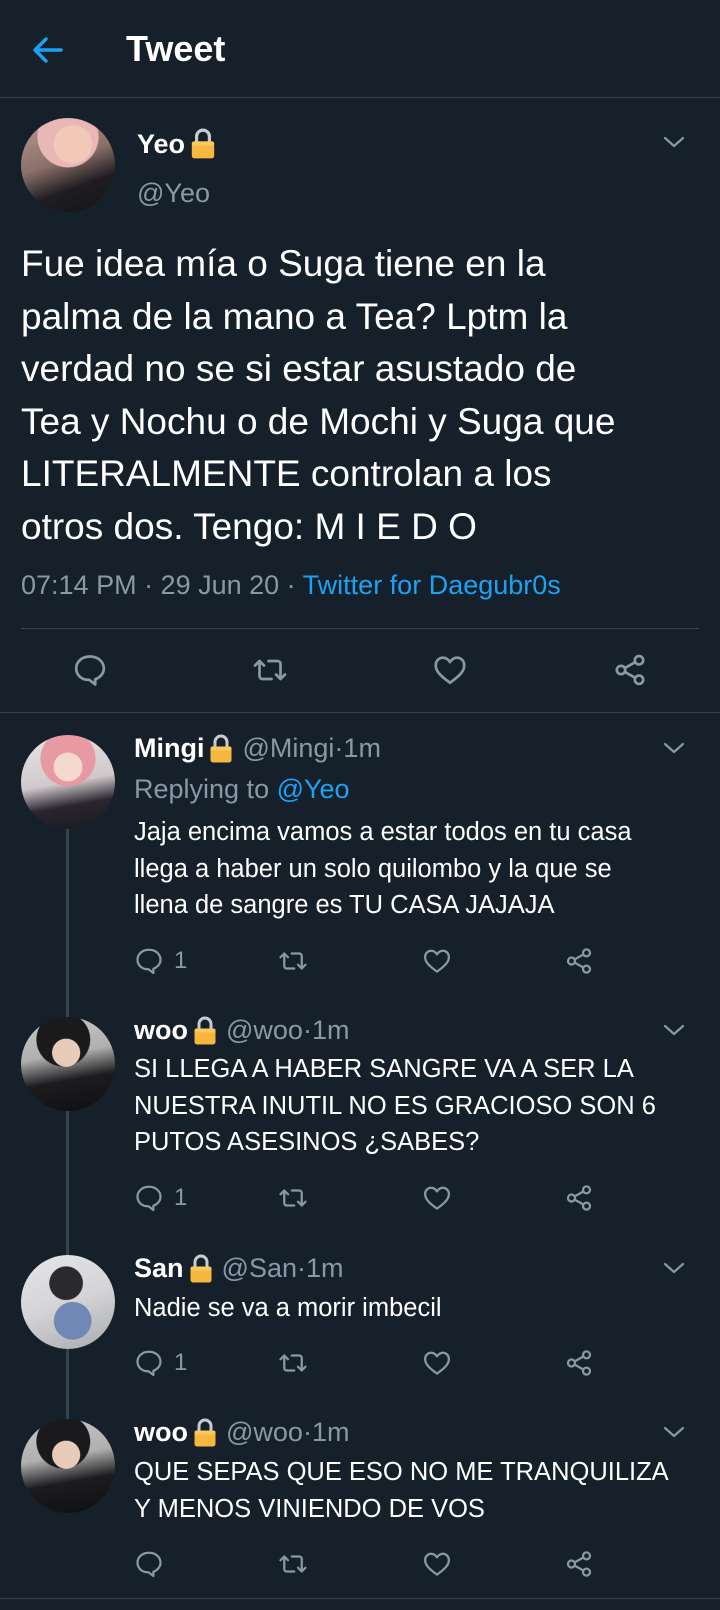  I want to click on reply-author-handle: @San, so click(259, 1268).